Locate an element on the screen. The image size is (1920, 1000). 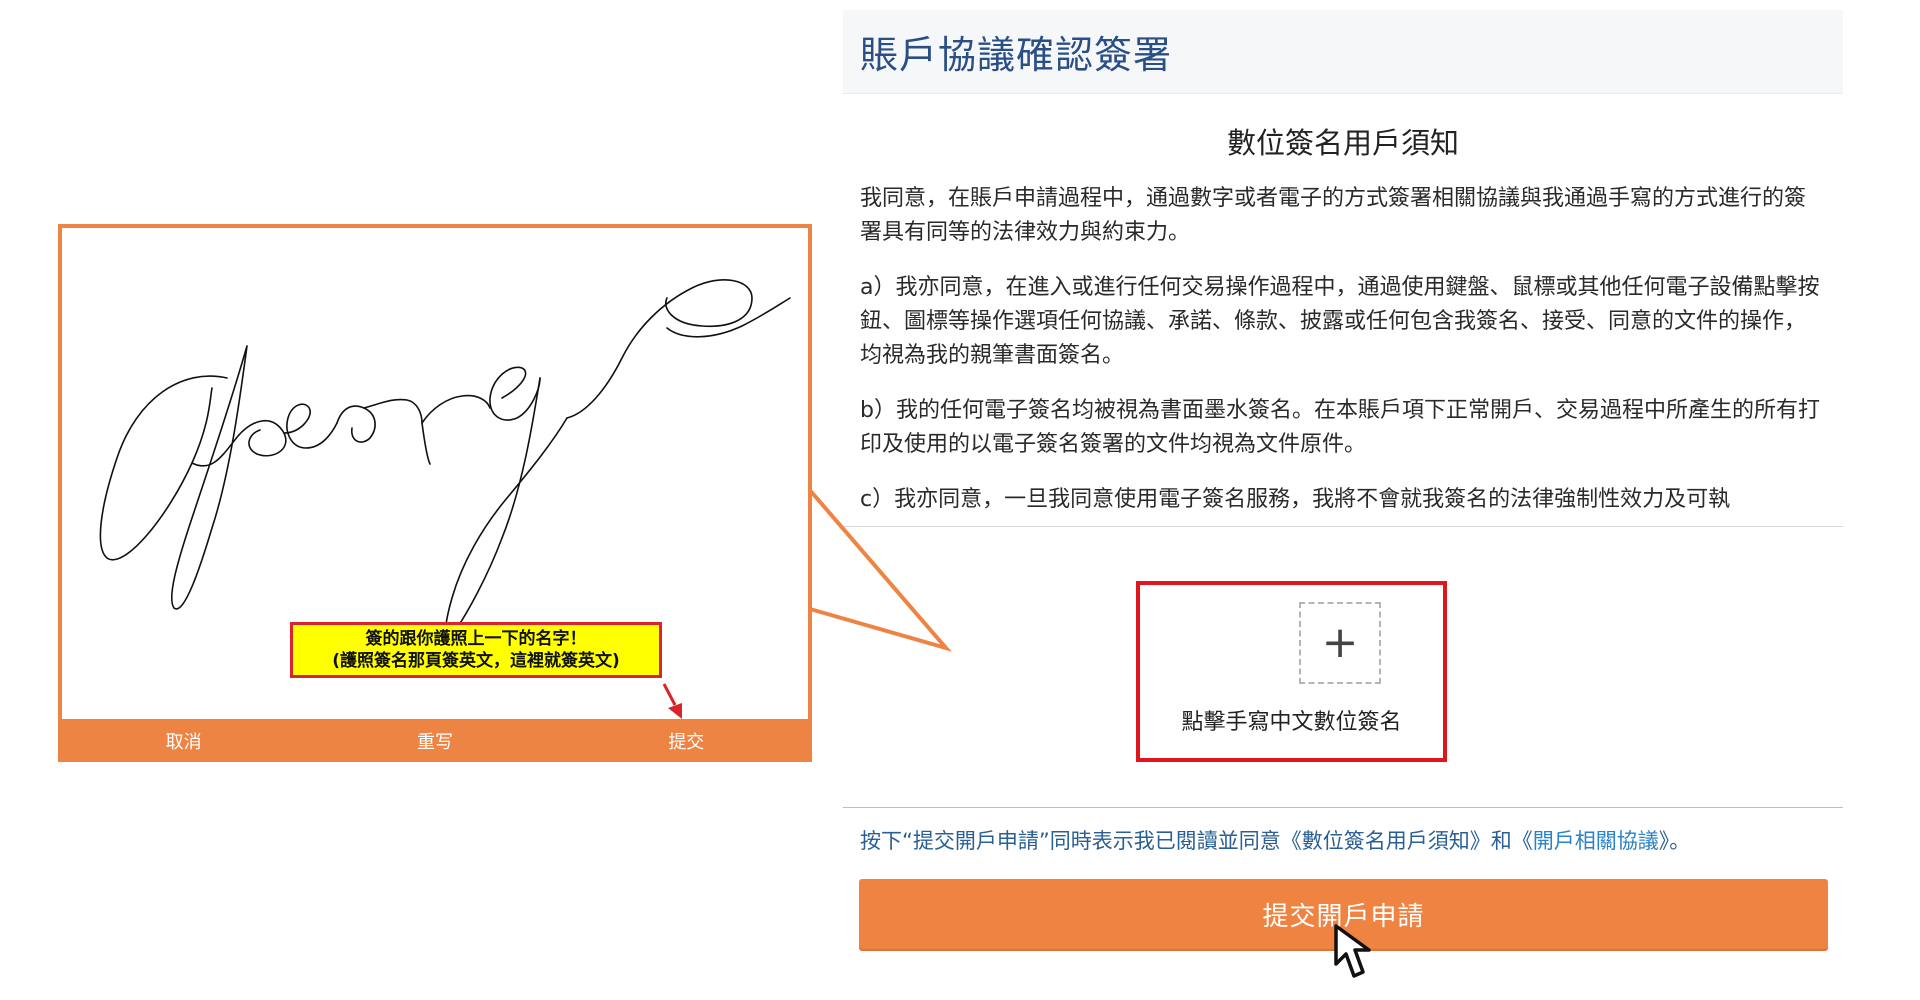
tip-line-2: (護照簽名那頁簽英文，這裡就簽英文) is located at coordinates (476, 661).